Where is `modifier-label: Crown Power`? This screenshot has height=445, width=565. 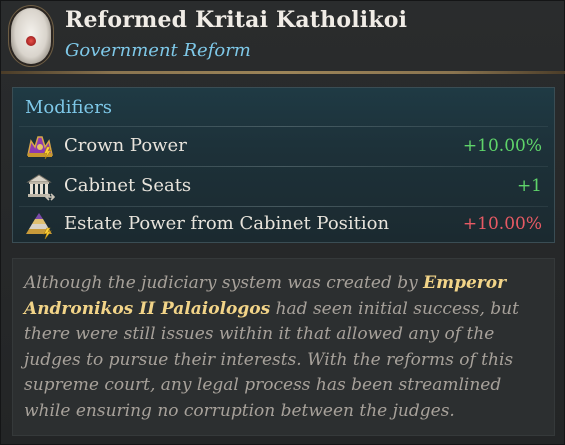 modifier-label: Crown Power is located at coordinates (125, 145).